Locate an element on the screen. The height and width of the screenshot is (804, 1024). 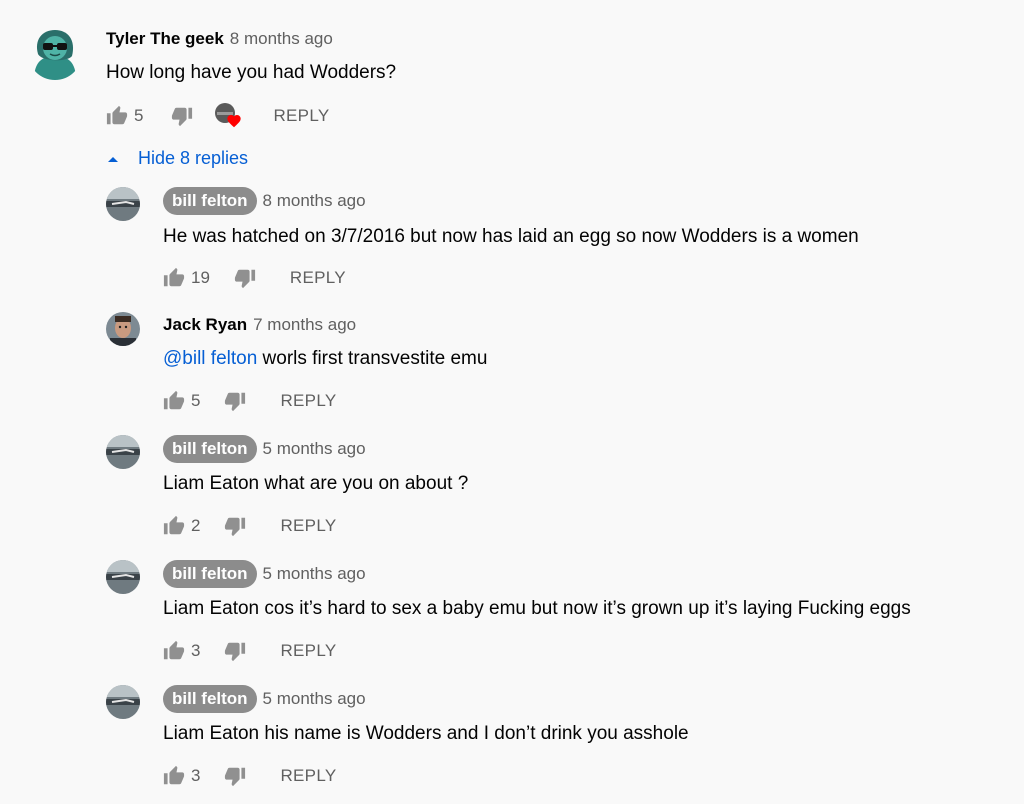
author-name: Tyler The geek is located at coordinates (165, 38).